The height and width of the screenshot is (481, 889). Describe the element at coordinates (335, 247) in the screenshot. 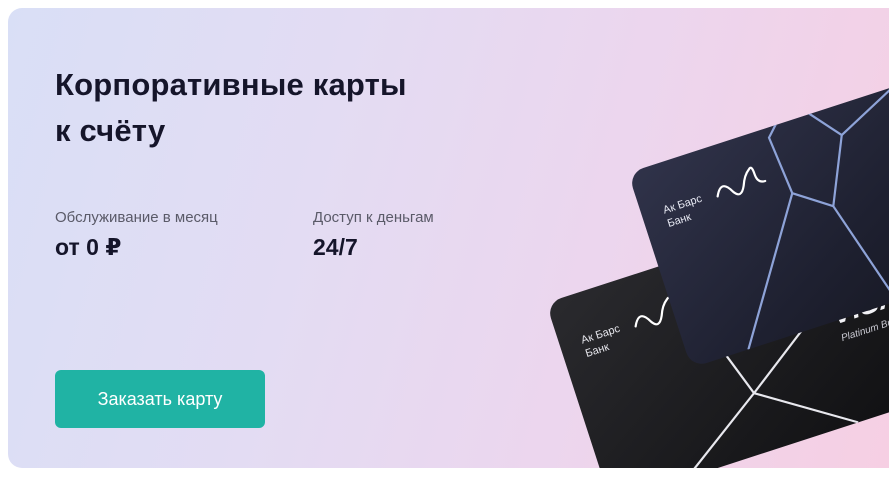

I see `stat-money-access-value: 24/7` at that location.